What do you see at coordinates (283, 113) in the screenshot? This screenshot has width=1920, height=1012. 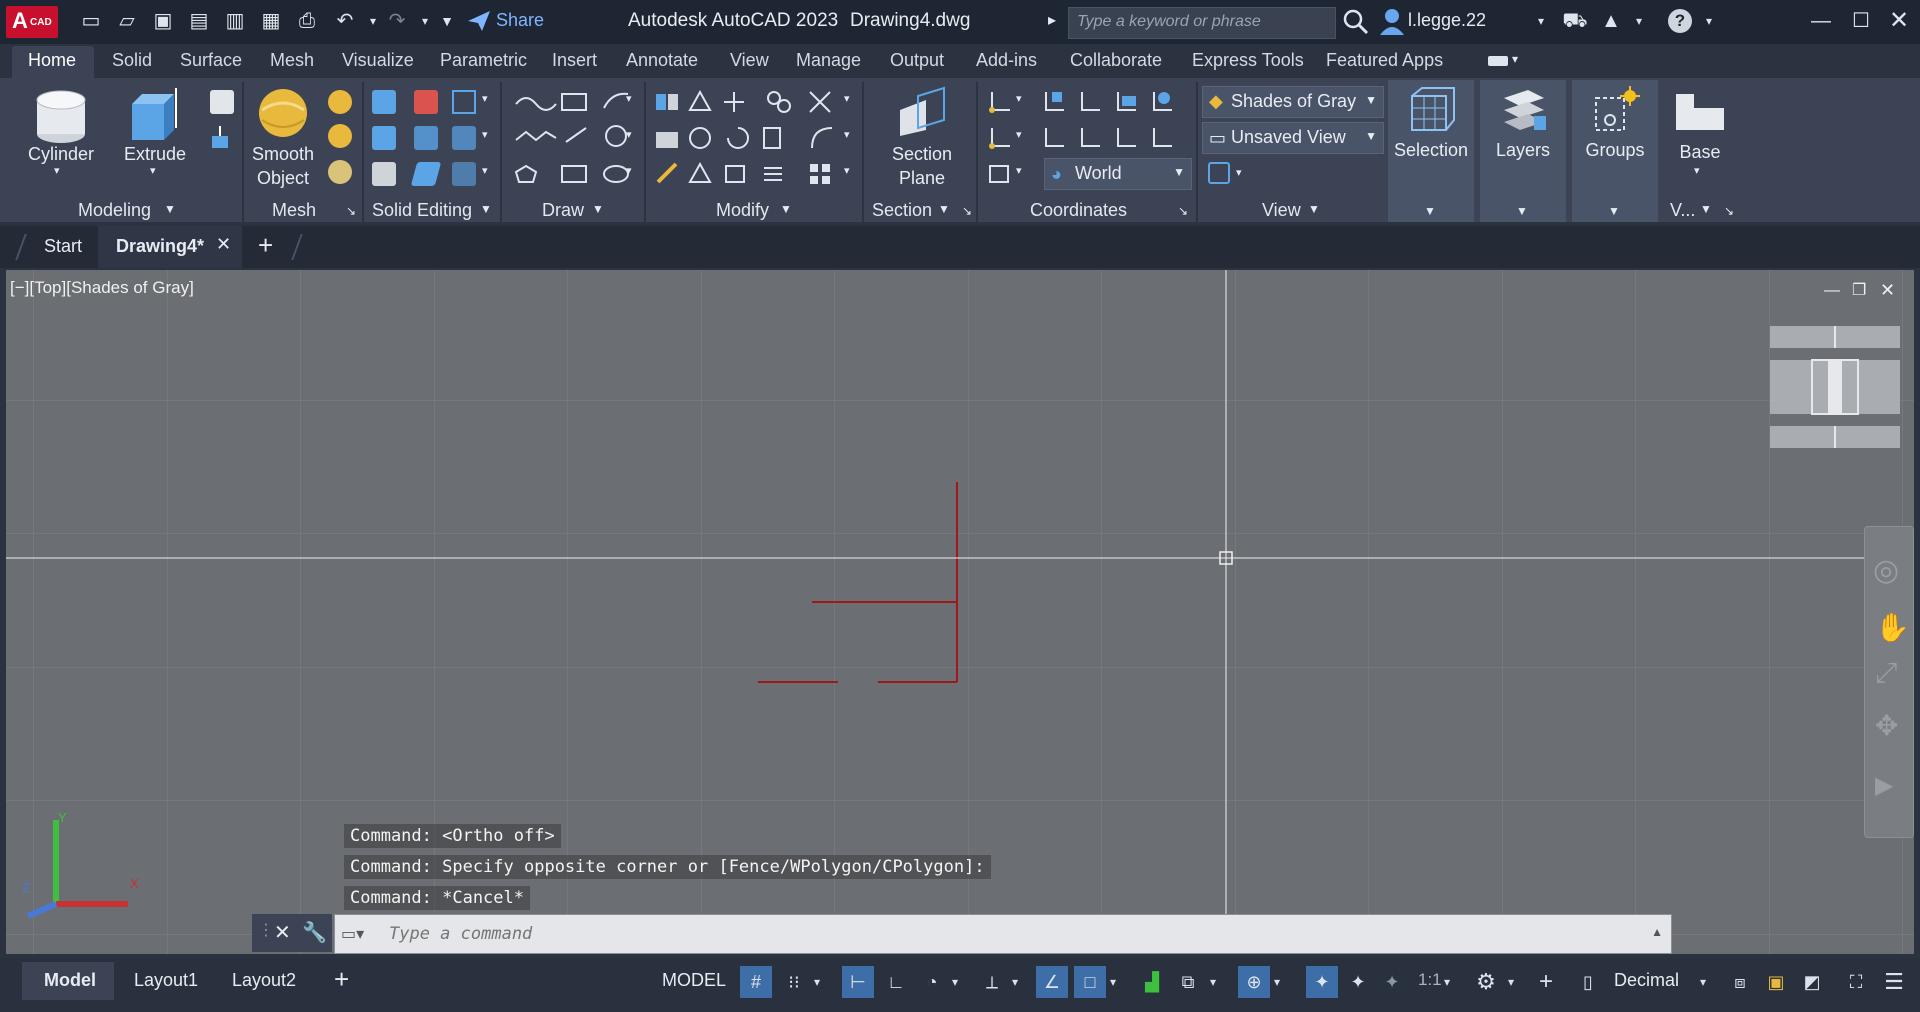 I see `smooth-object-icon` at bounding box center [283, 113].